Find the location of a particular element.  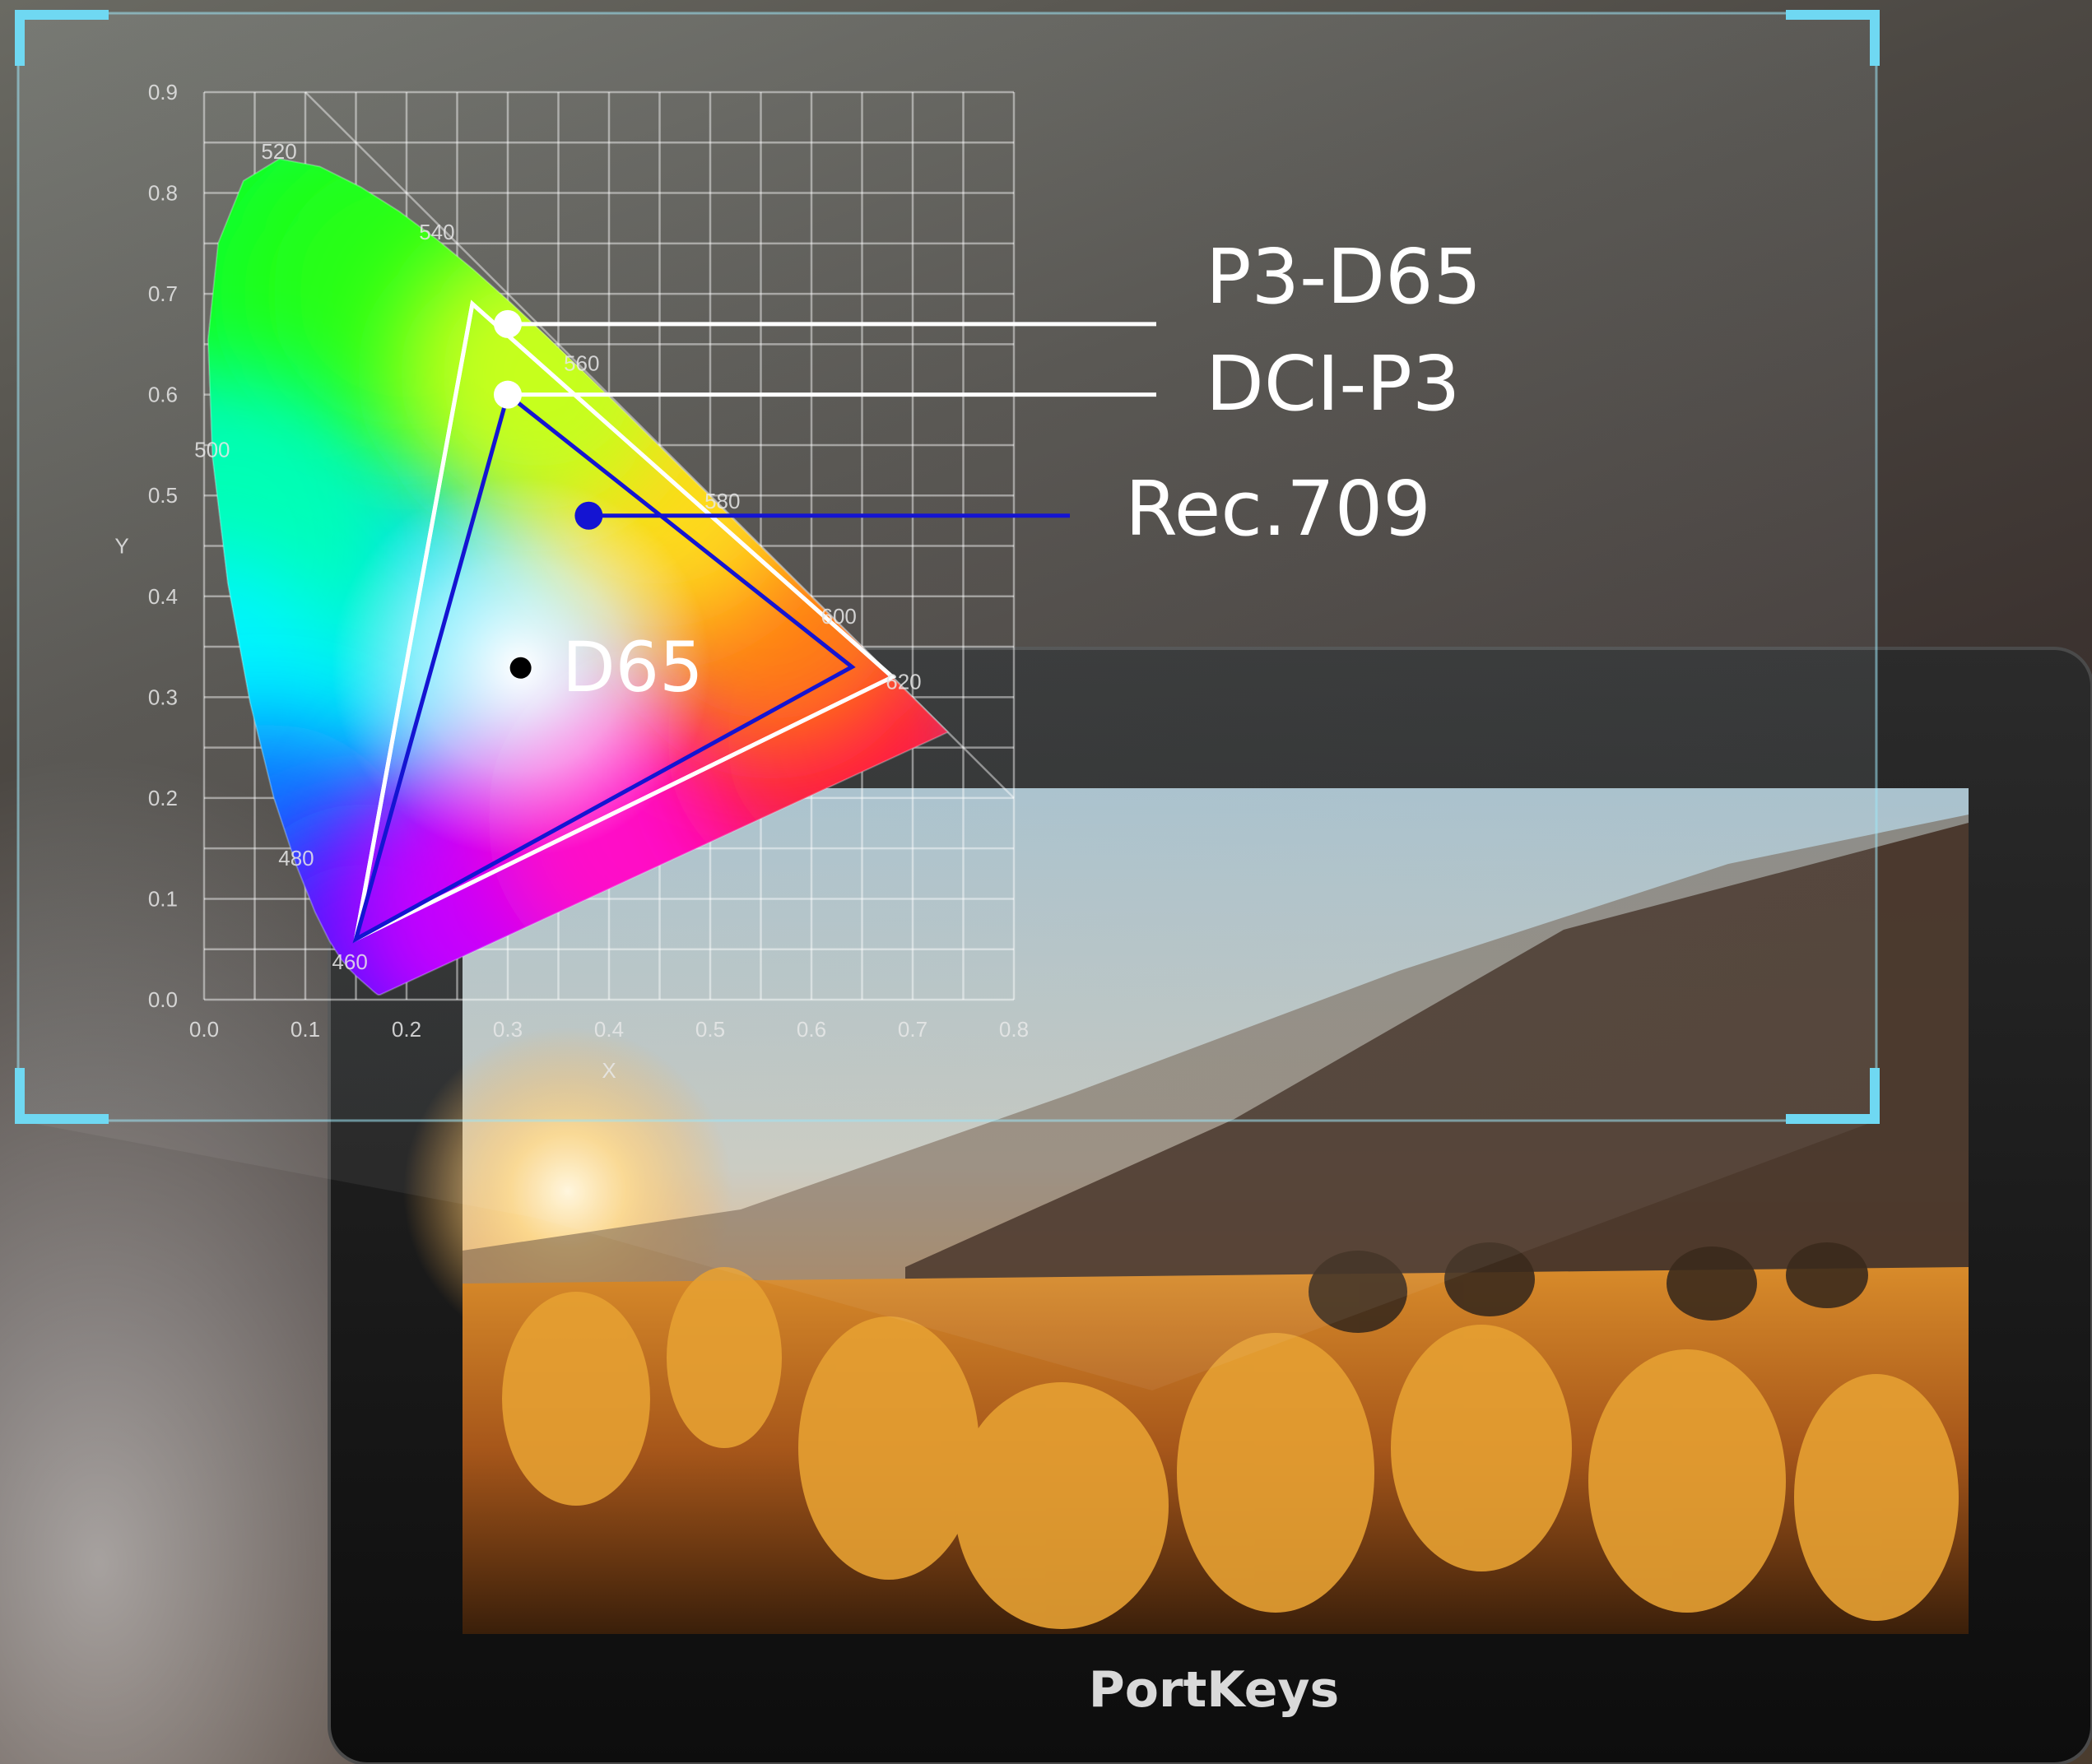

y-tick-label: 0.3 is located at coordinates (163, 697).